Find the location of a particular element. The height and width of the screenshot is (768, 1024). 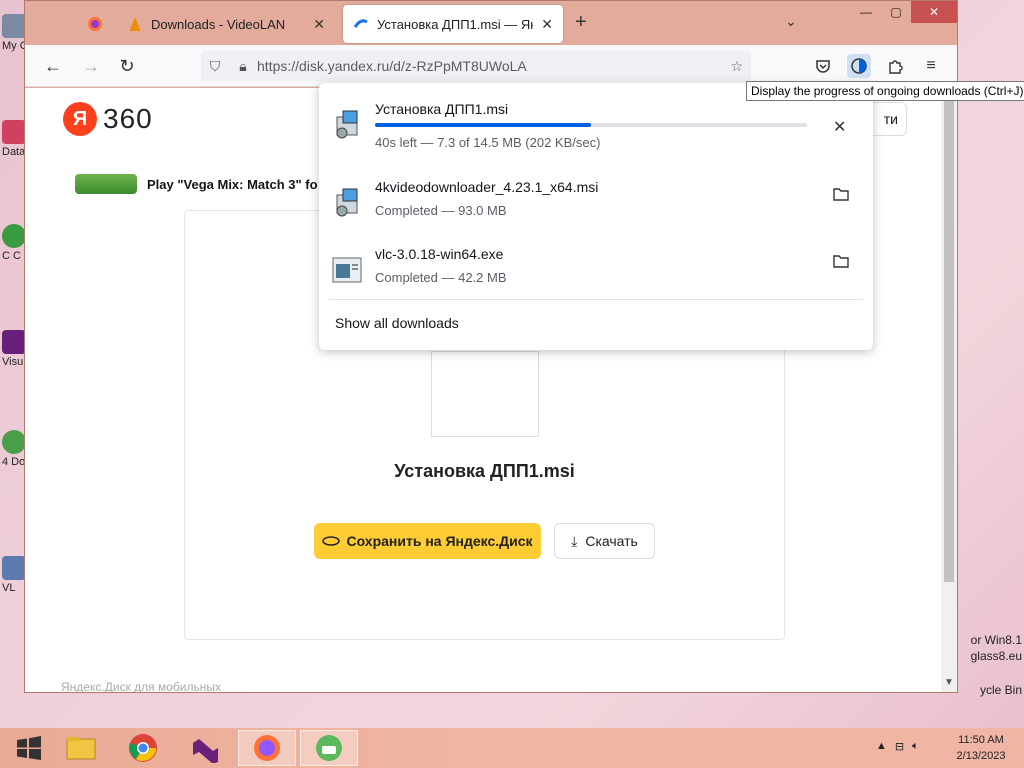

save-to-disk-button: Сохранить на Яндекс.Диск is located at coordinates (427, 541).